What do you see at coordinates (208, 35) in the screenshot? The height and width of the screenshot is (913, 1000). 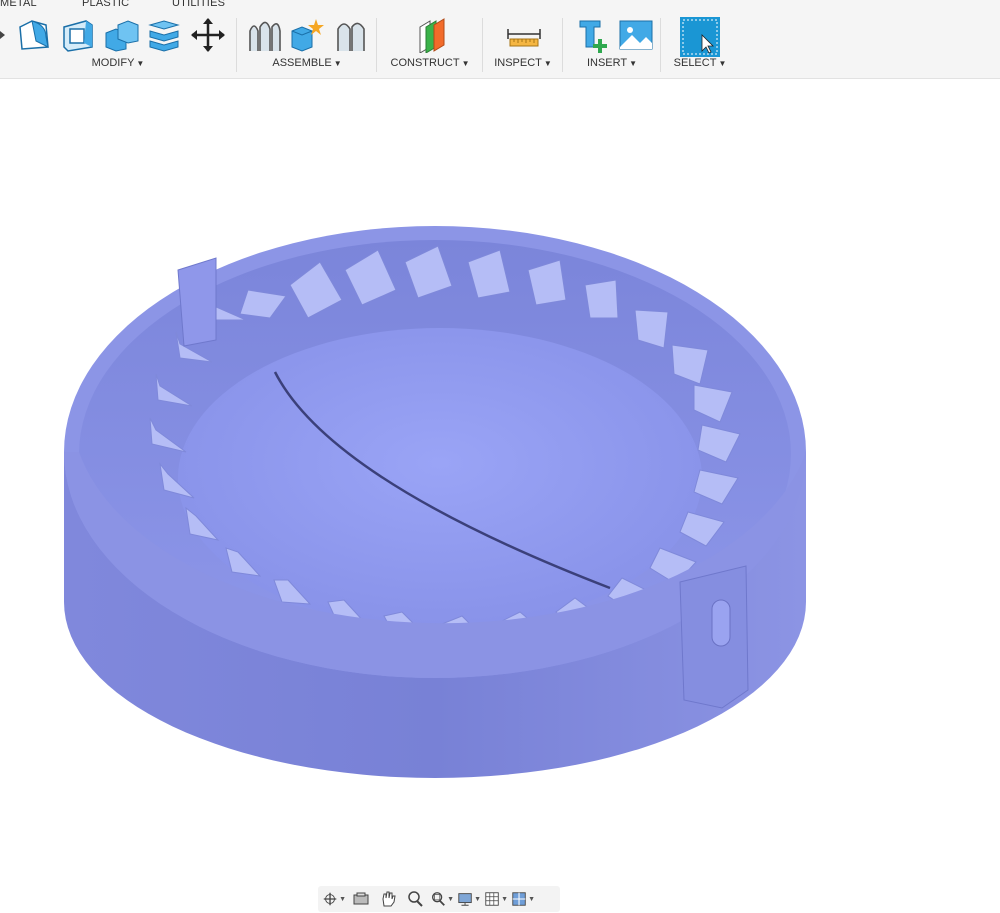 I see `move-icon` at bounding box center [208, 35].